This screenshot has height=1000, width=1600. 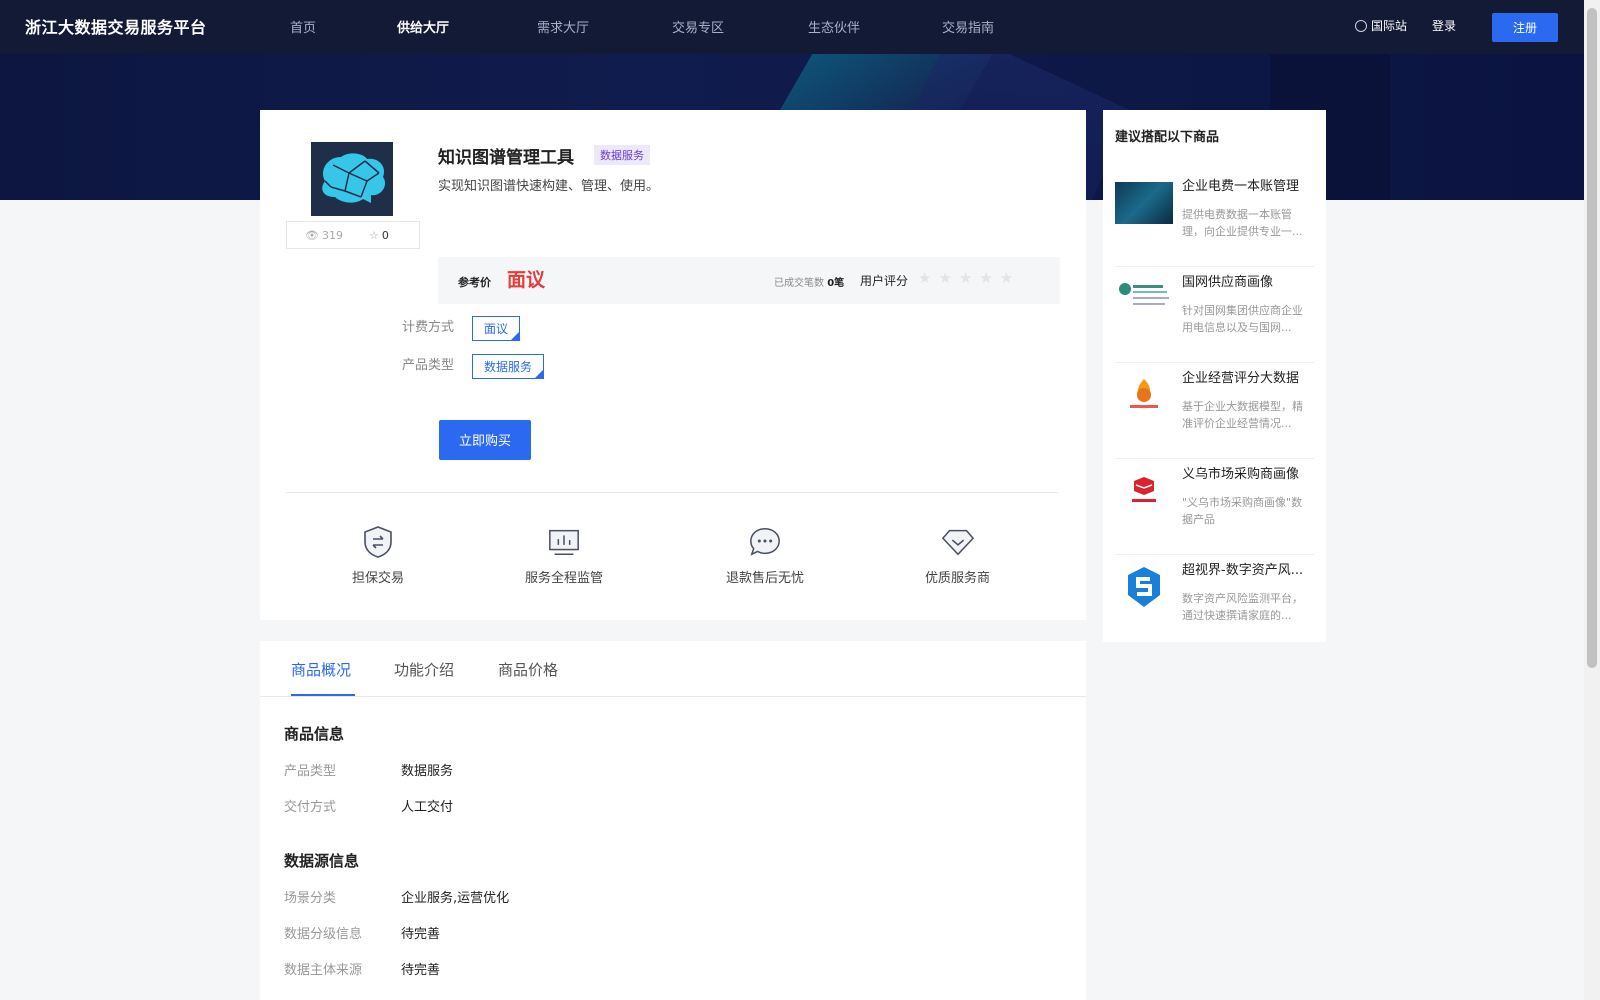 I want to click on feature-label: 服务全程监管, so click(x=564, y=578).